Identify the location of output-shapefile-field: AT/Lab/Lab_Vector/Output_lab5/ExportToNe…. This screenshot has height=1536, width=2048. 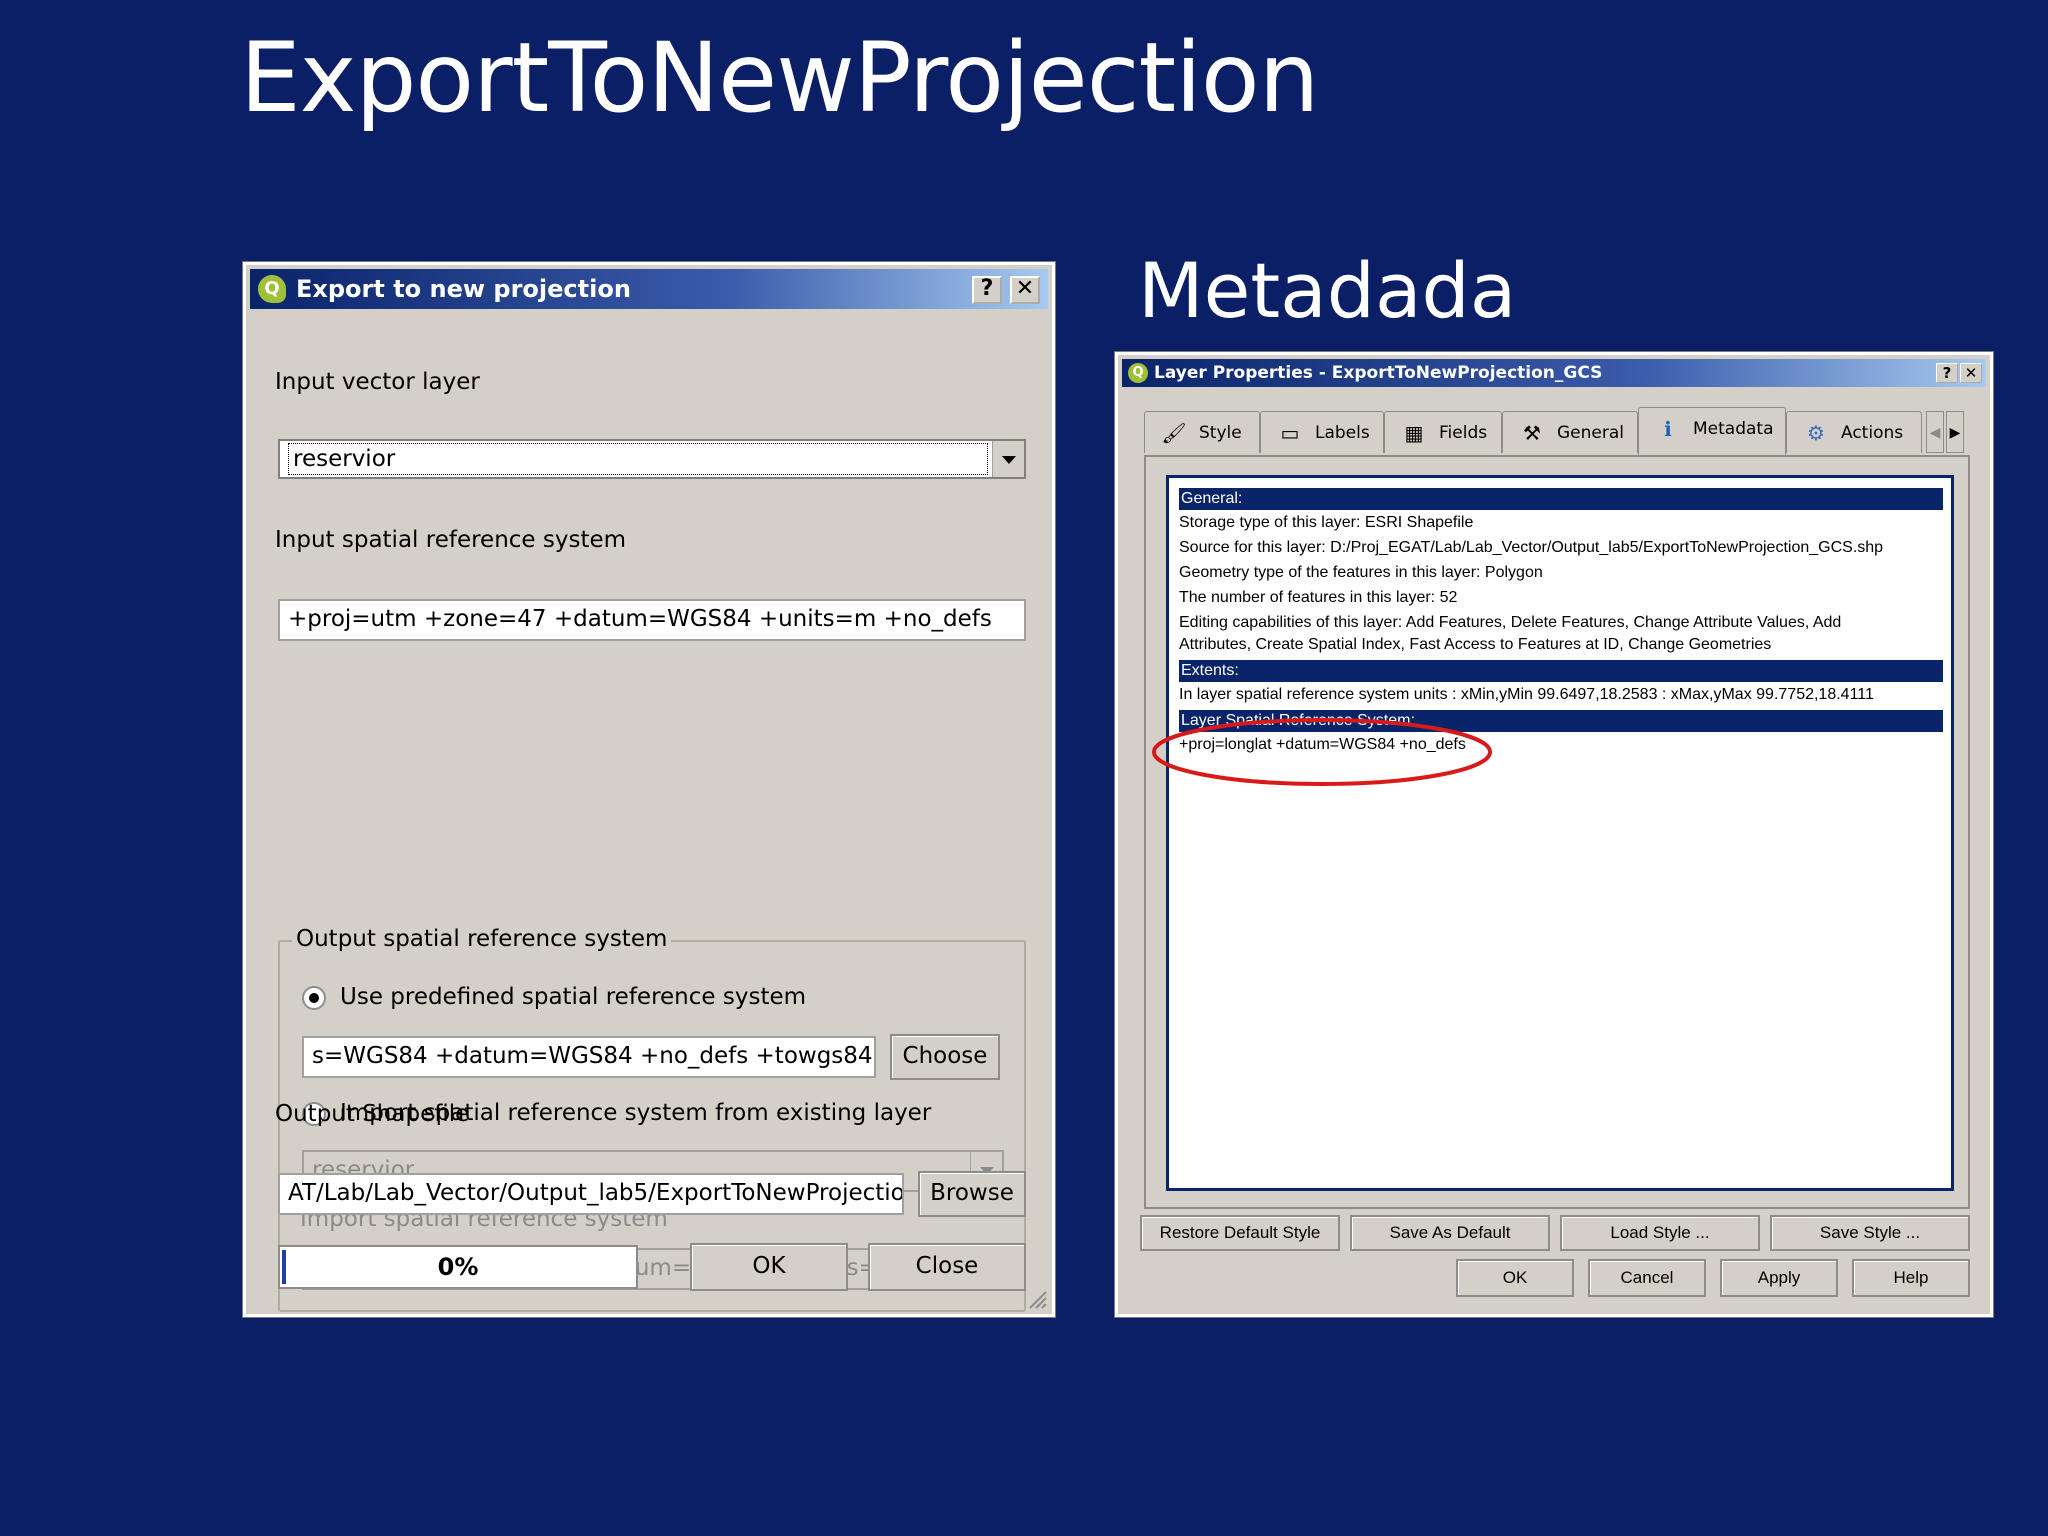
(591, 1194).